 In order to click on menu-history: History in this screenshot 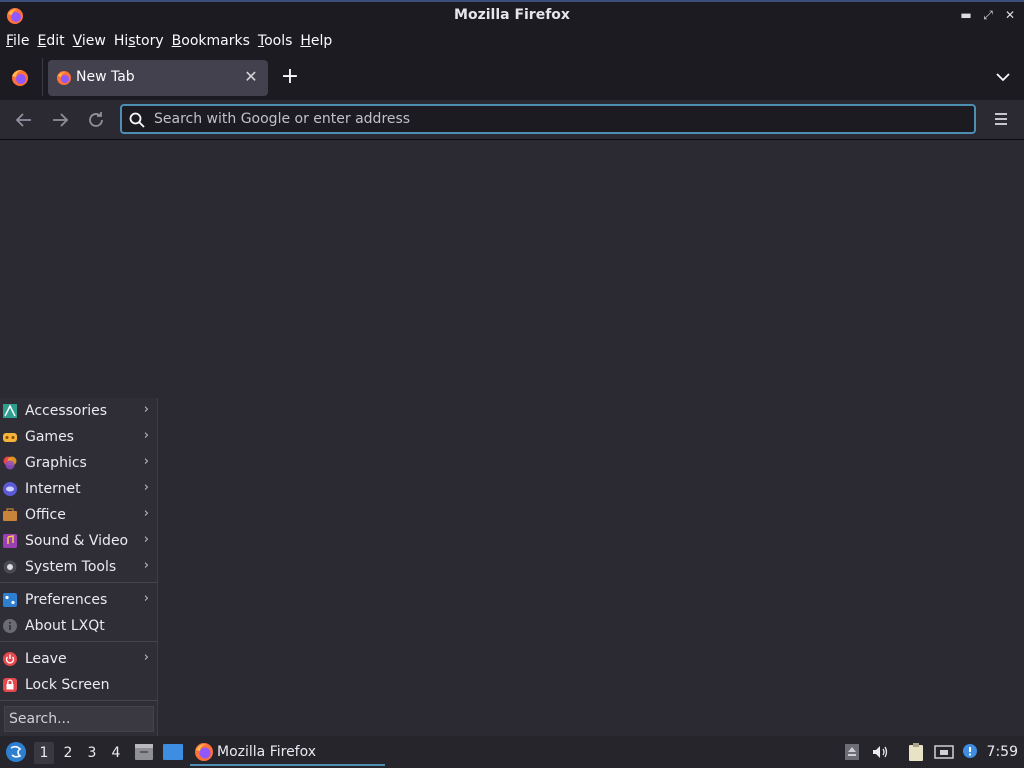, I will do `click(139, 42)`.